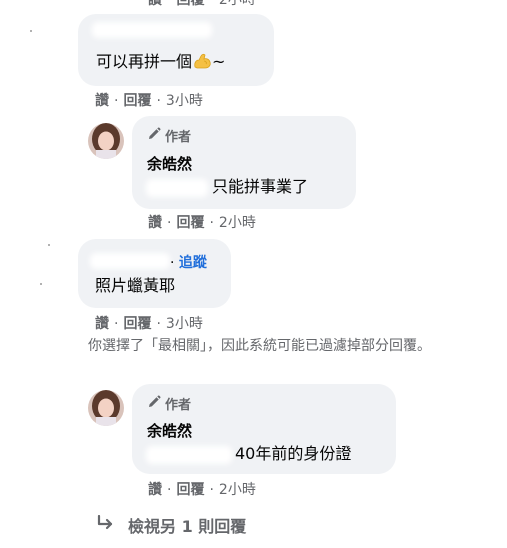  Describe the element at coordinates (259, 346) in the screenshot. I see `filter-notice: 你選擇了「最相關」，因此系統可能已過濾掉部分回覆。` at that location.